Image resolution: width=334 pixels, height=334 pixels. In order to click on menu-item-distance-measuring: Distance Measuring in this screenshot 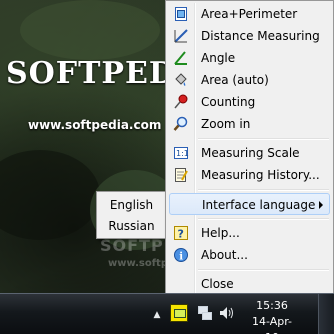, I will do `click(249, 36)`.